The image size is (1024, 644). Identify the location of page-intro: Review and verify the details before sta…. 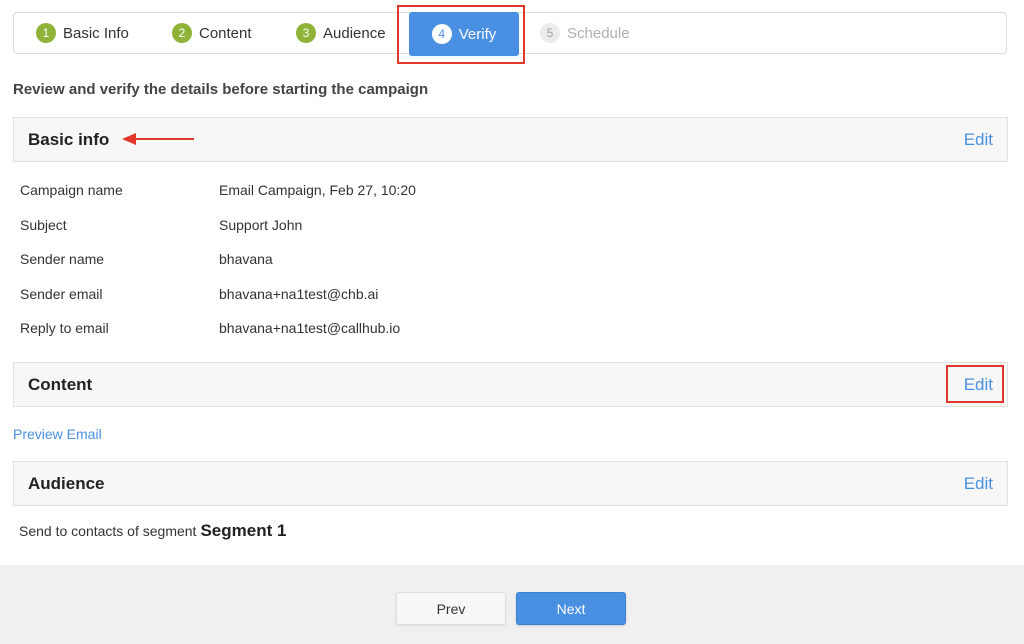
(221, 89).